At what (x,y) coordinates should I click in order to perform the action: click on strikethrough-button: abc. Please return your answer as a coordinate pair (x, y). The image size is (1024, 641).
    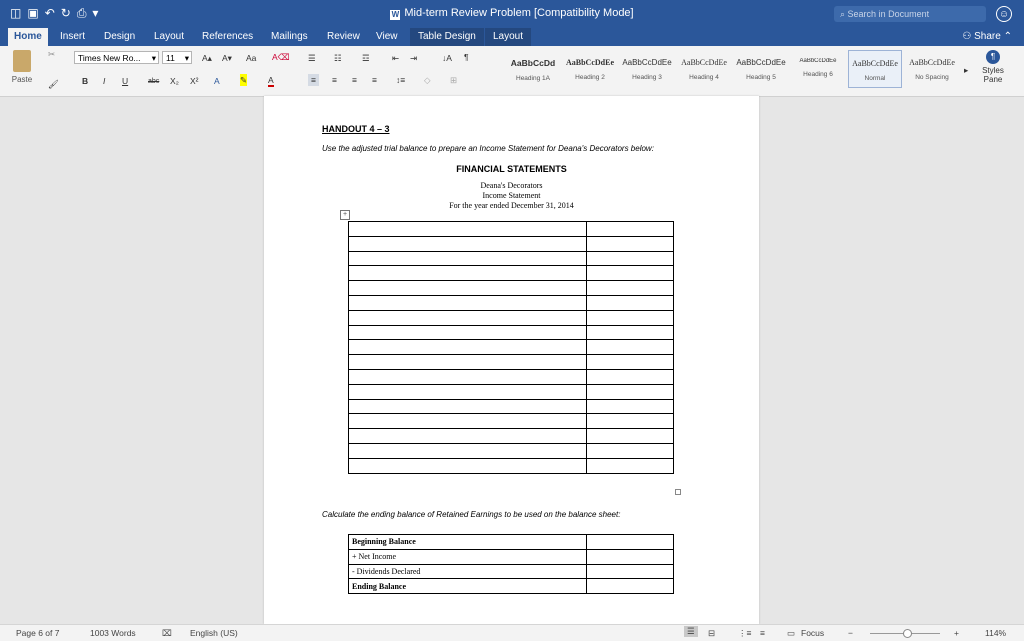
    Looking at the image, I should click on (153, 82).